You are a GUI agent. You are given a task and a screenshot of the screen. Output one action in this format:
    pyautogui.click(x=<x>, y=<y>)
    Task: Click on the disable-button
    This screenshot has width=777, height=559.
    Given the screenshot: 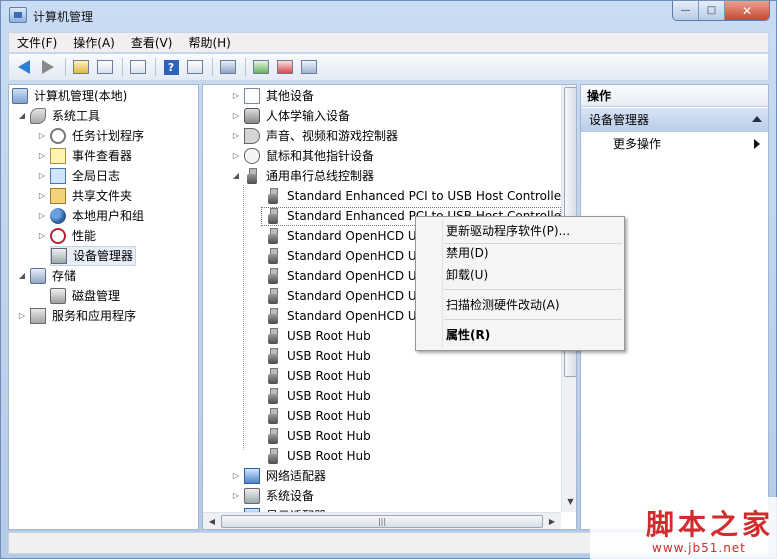 What is the action you would take?
    pyautogui.click(x=309, y=67)
    